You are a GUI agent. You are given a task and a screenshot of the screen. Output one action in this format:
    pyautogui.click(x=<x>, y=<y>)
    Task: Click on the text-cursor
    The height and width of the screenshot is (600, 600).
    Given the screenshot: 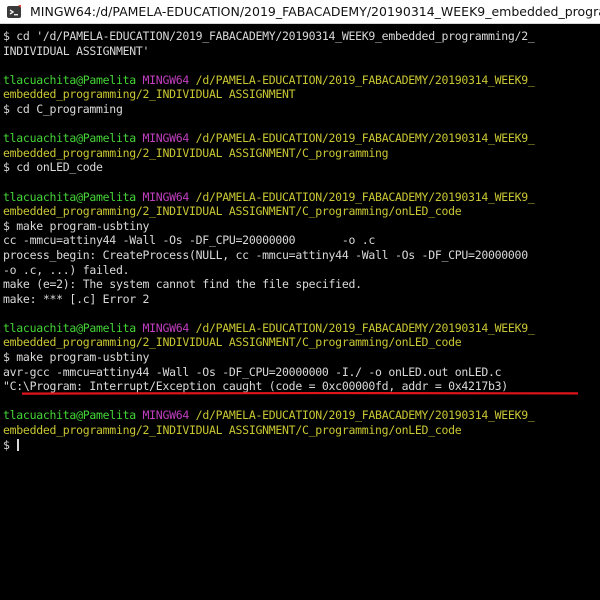 What is the action you would take?
    pyautogui.click(x=18, y=444)
    